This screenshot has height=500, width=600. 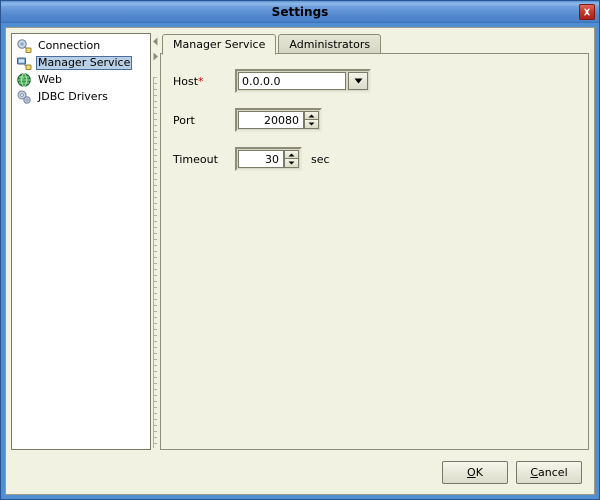 What do you see at coordinates (155, 41) in the screenshot?
I see `triangle-left-icon` at bounding box center [155, 41].